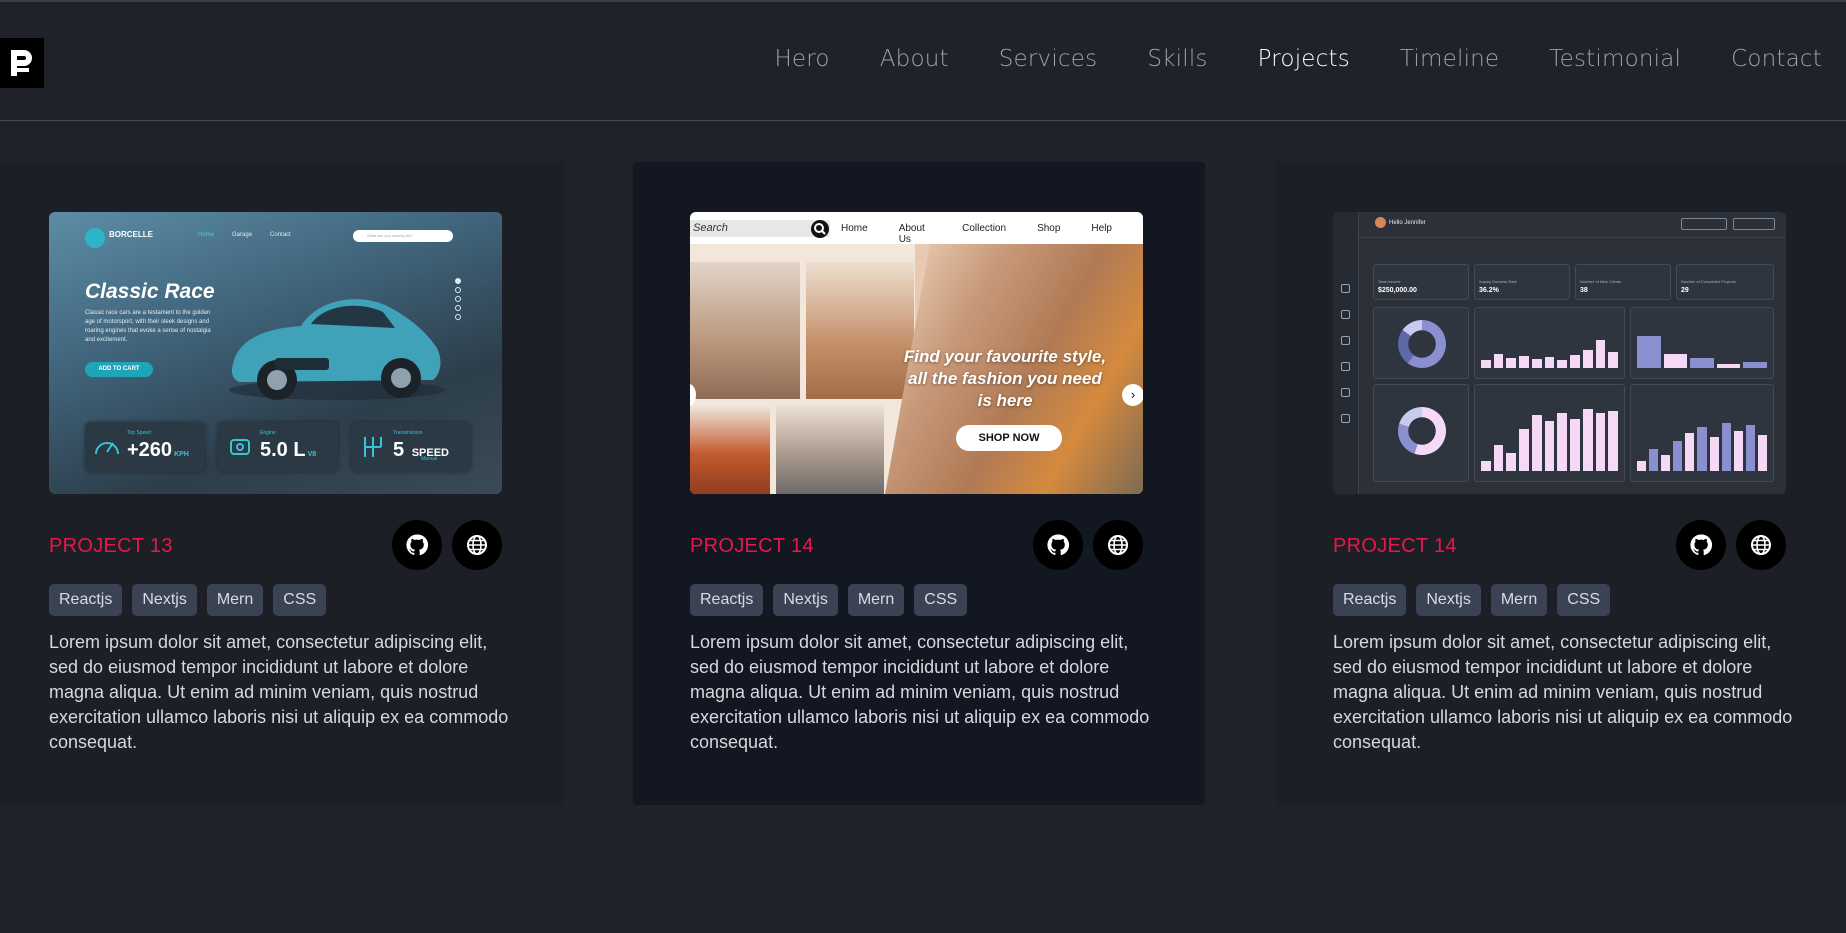 The height and width of the screenshot is (933, 1846). What do you see at coordinates (1380, 222) in the screenshot?
I see `avatar` at bounding box center [1380, 222].